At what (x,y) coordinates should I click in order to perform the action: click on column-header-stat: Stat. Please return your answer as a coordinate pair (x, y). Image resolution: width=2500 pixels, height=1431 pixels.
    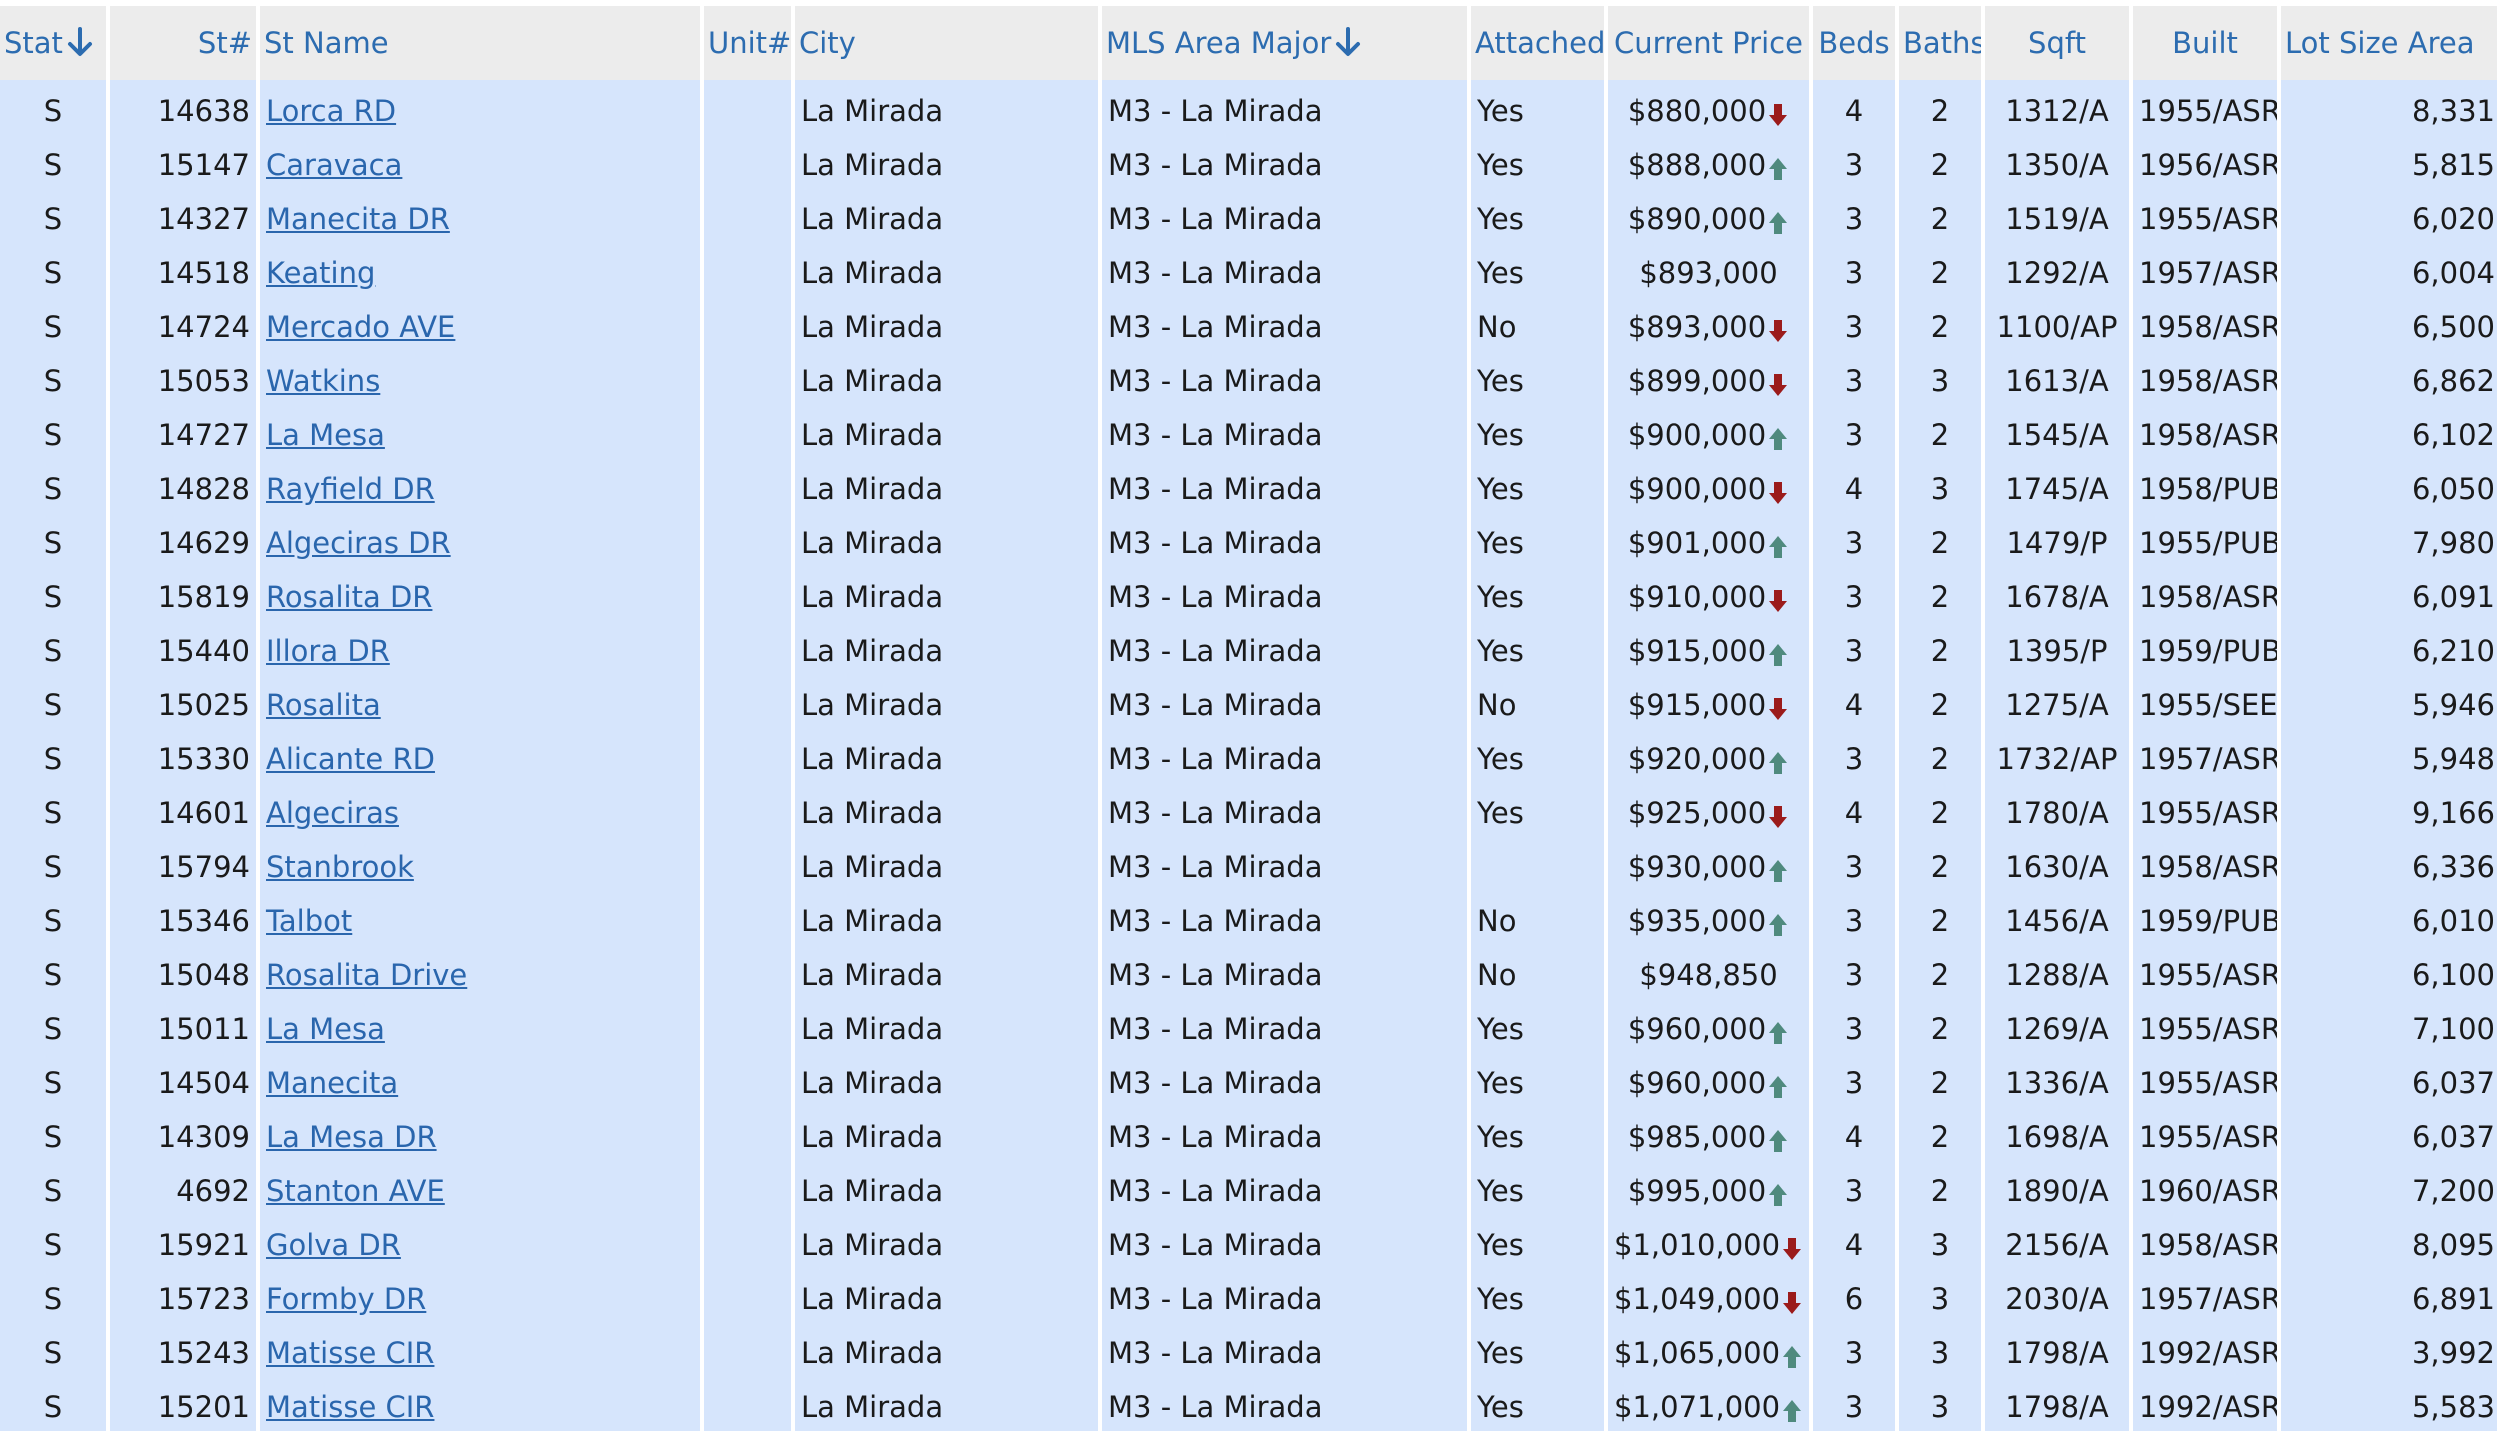
    Looking at the image, I should click on (55, 43).